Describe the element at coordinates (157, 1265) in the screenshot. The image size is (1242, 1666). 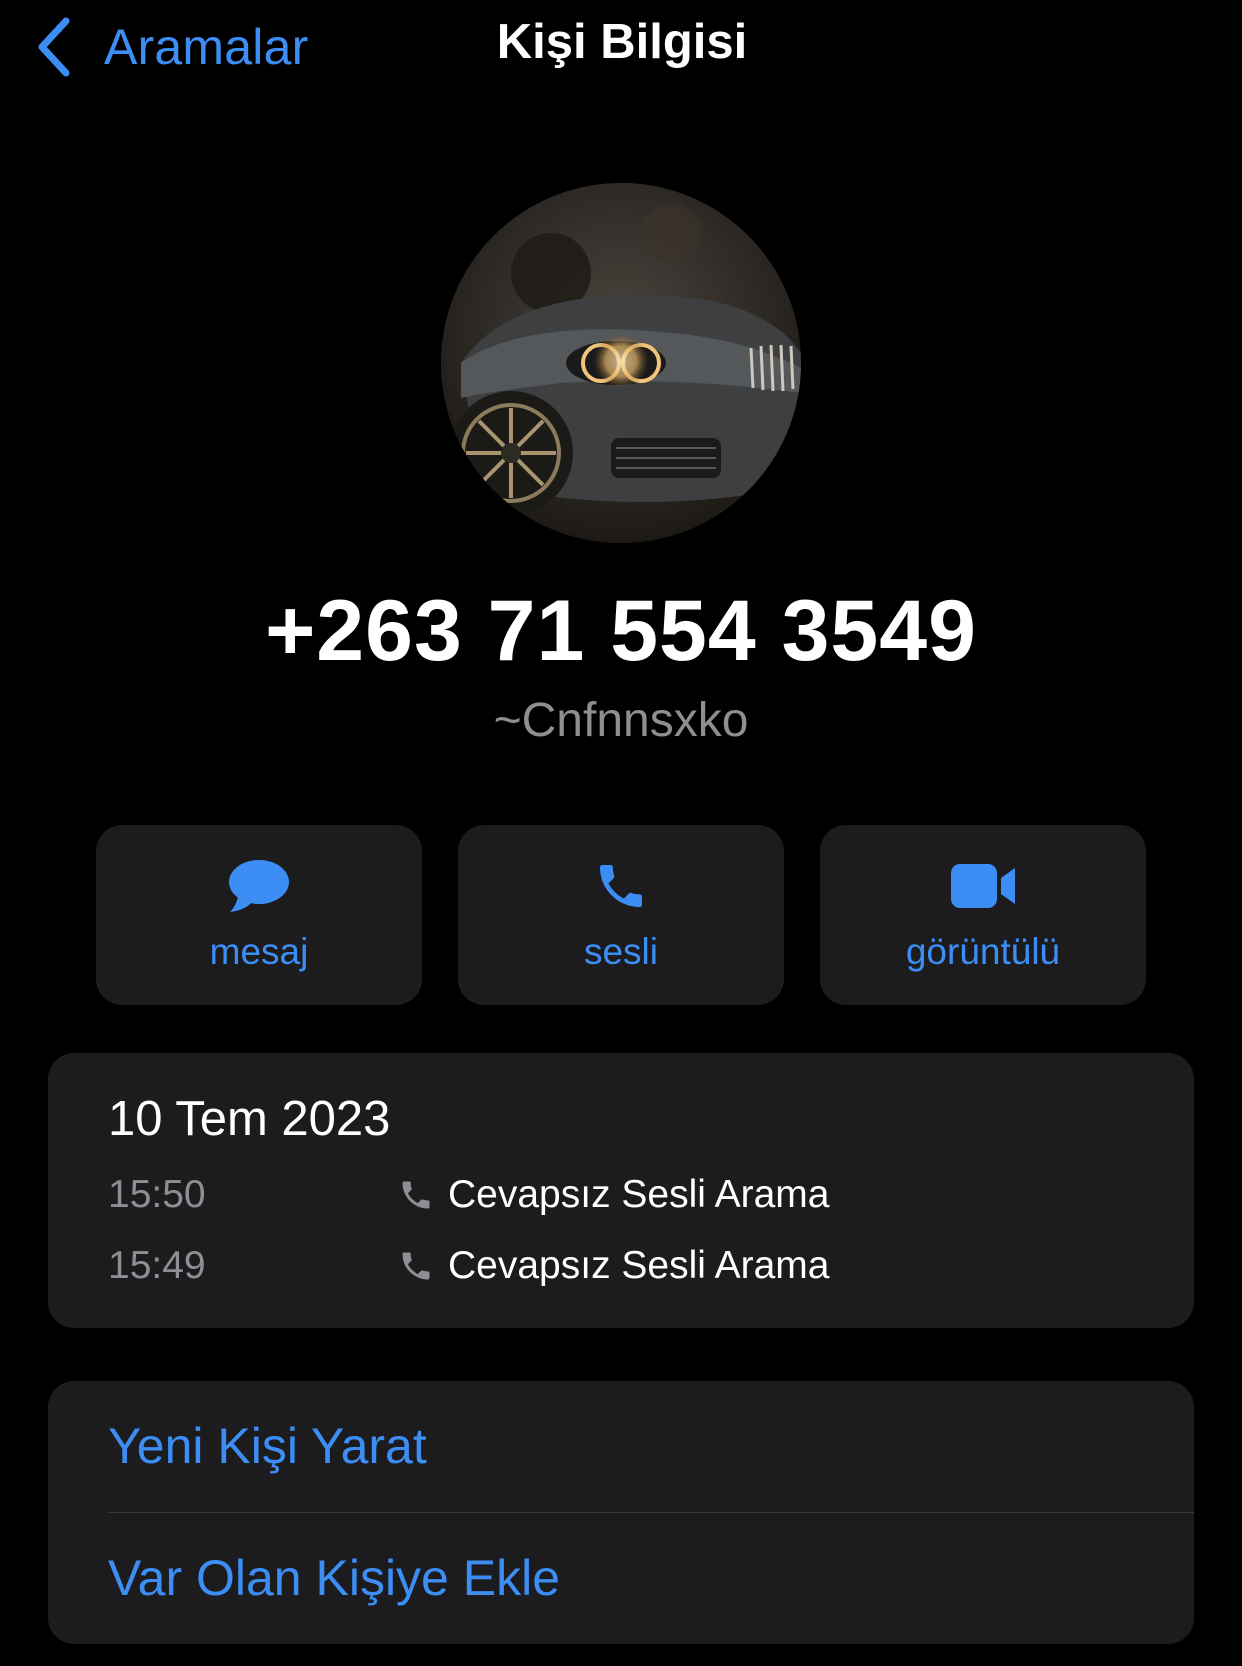
I see `call-time: 15:49` at that location.